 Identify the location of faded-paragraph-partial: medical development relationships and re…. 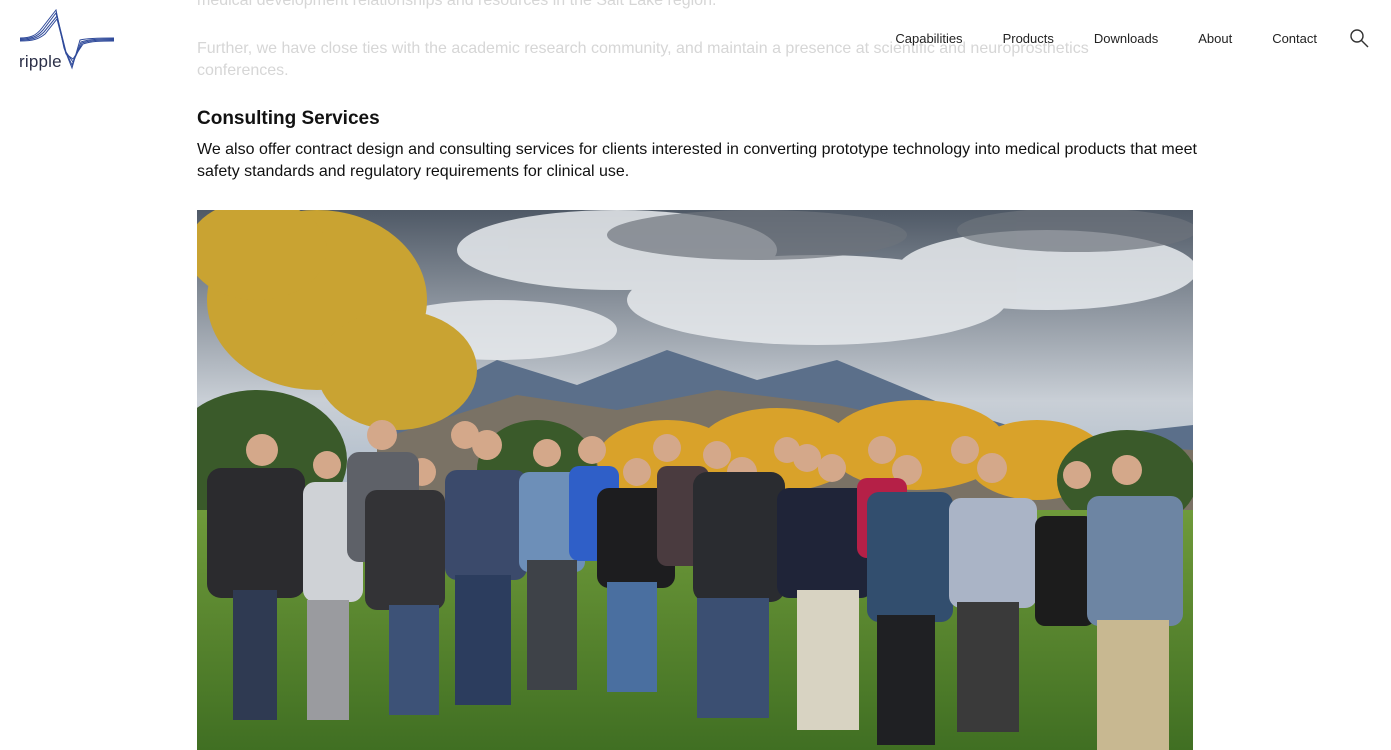
(457, 4).